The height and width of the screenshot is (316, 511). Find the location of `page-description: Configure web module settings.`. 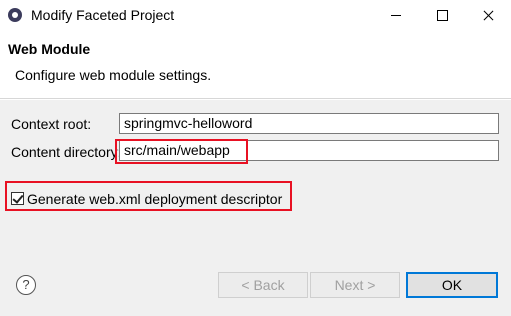

page-description: Configure web module settings. is located at coordinates (113, 75).